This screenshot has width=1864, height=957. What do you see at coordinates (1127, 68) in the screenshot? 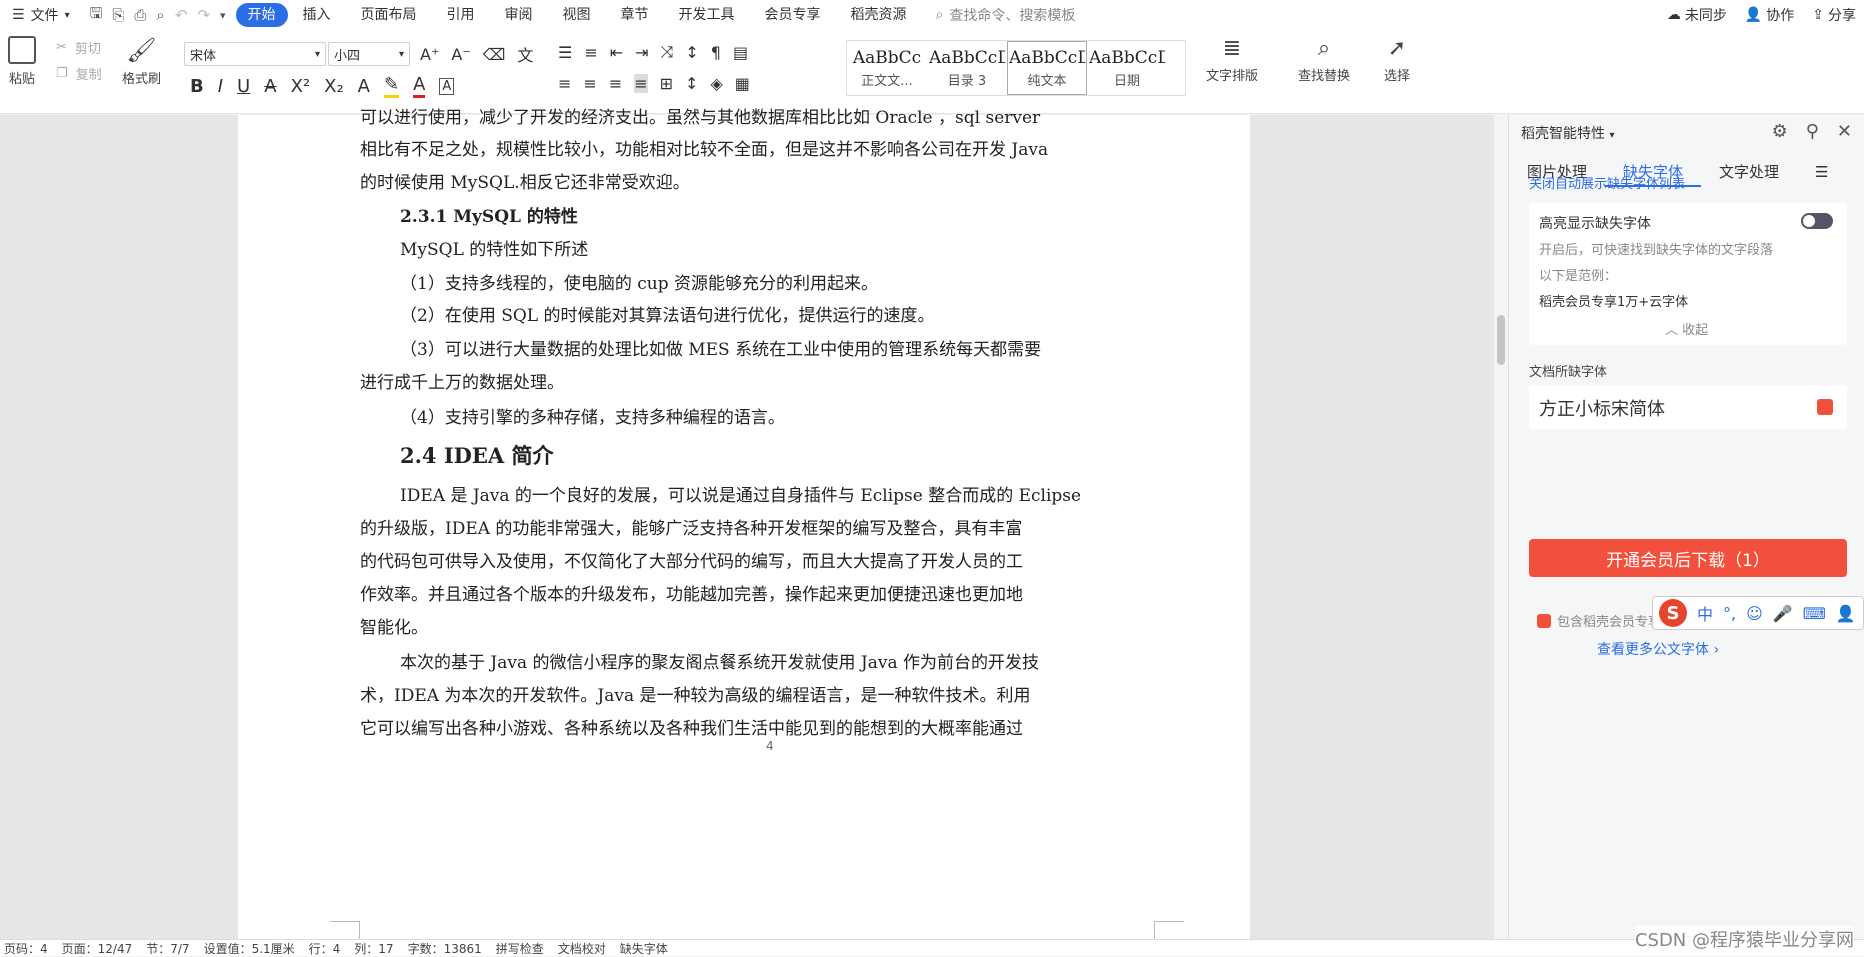
I see `style-item-date: AaBbCcD 日期` at bounding box center [1127, 68].